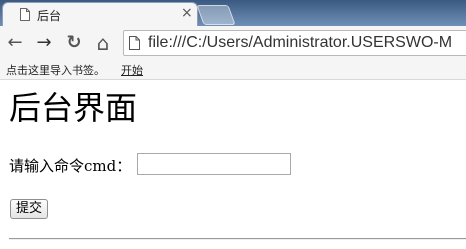 The height and width of the screenshot is (249, 466). Describe the element at coordinates (100, 14) in the screenshot. I see `browser-tab: 后台 ×` at that location.